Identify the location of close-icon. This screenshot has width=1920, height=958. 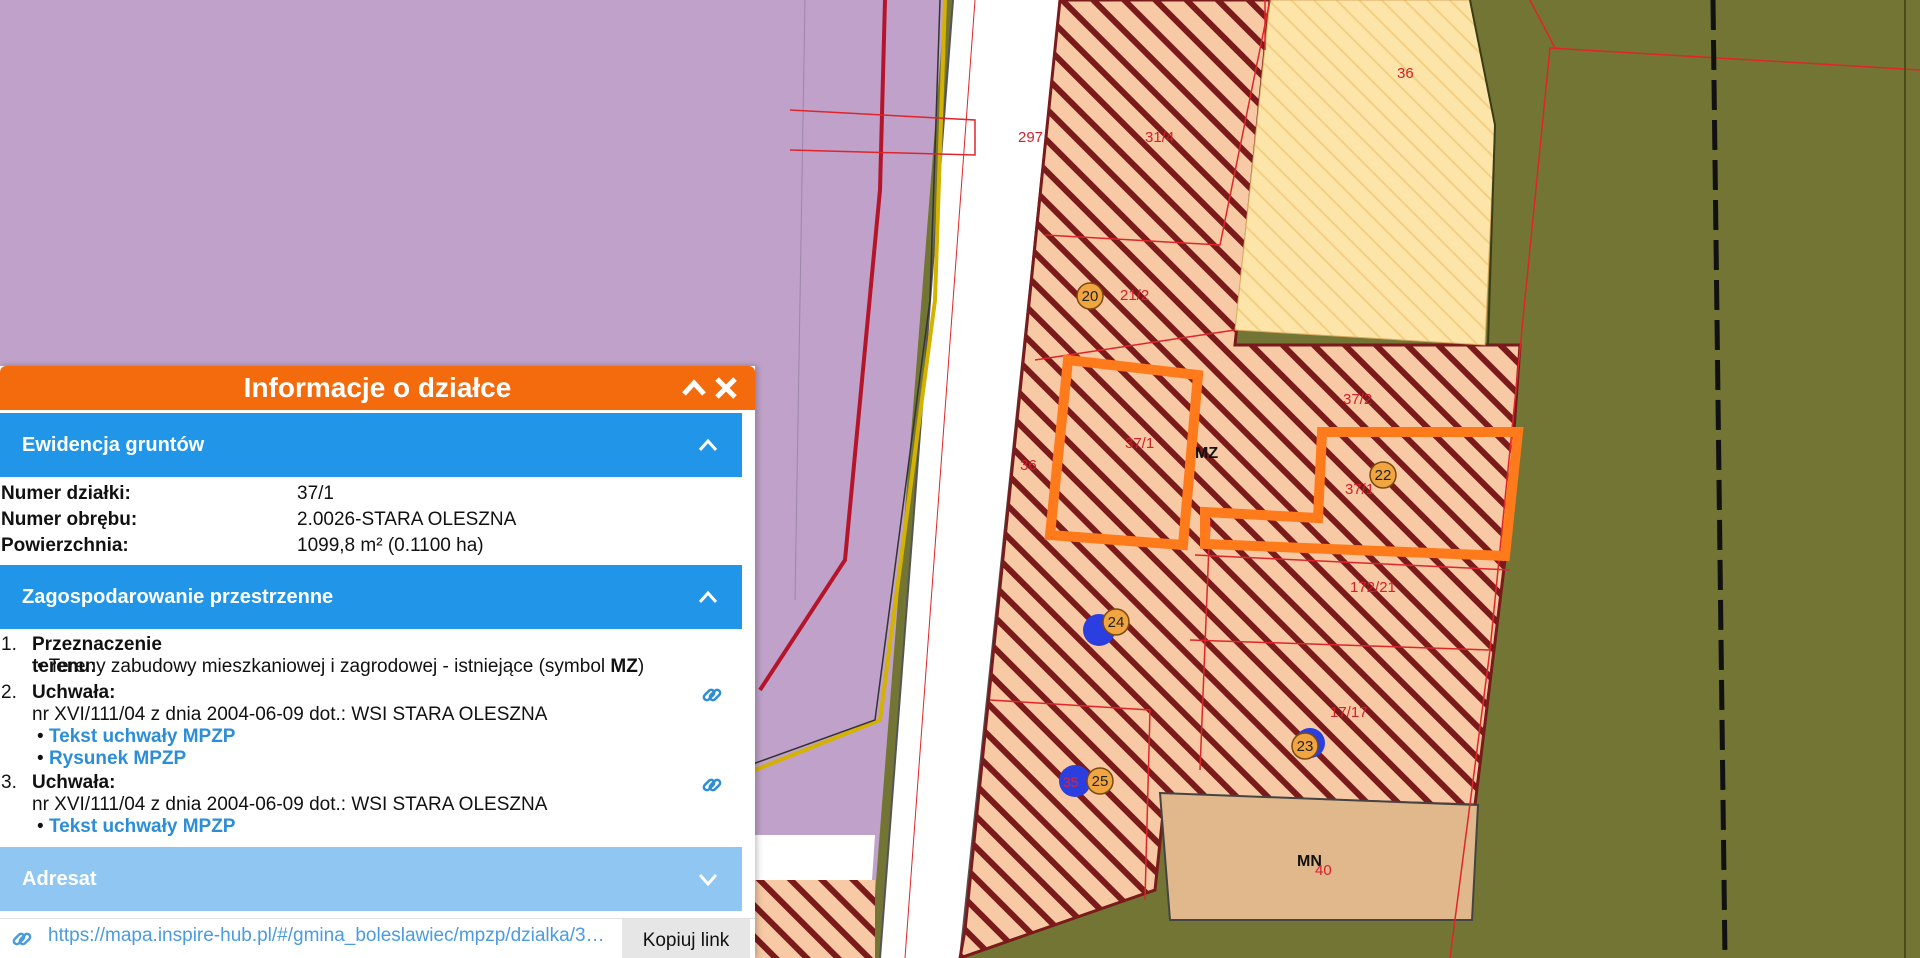
(726, 388).